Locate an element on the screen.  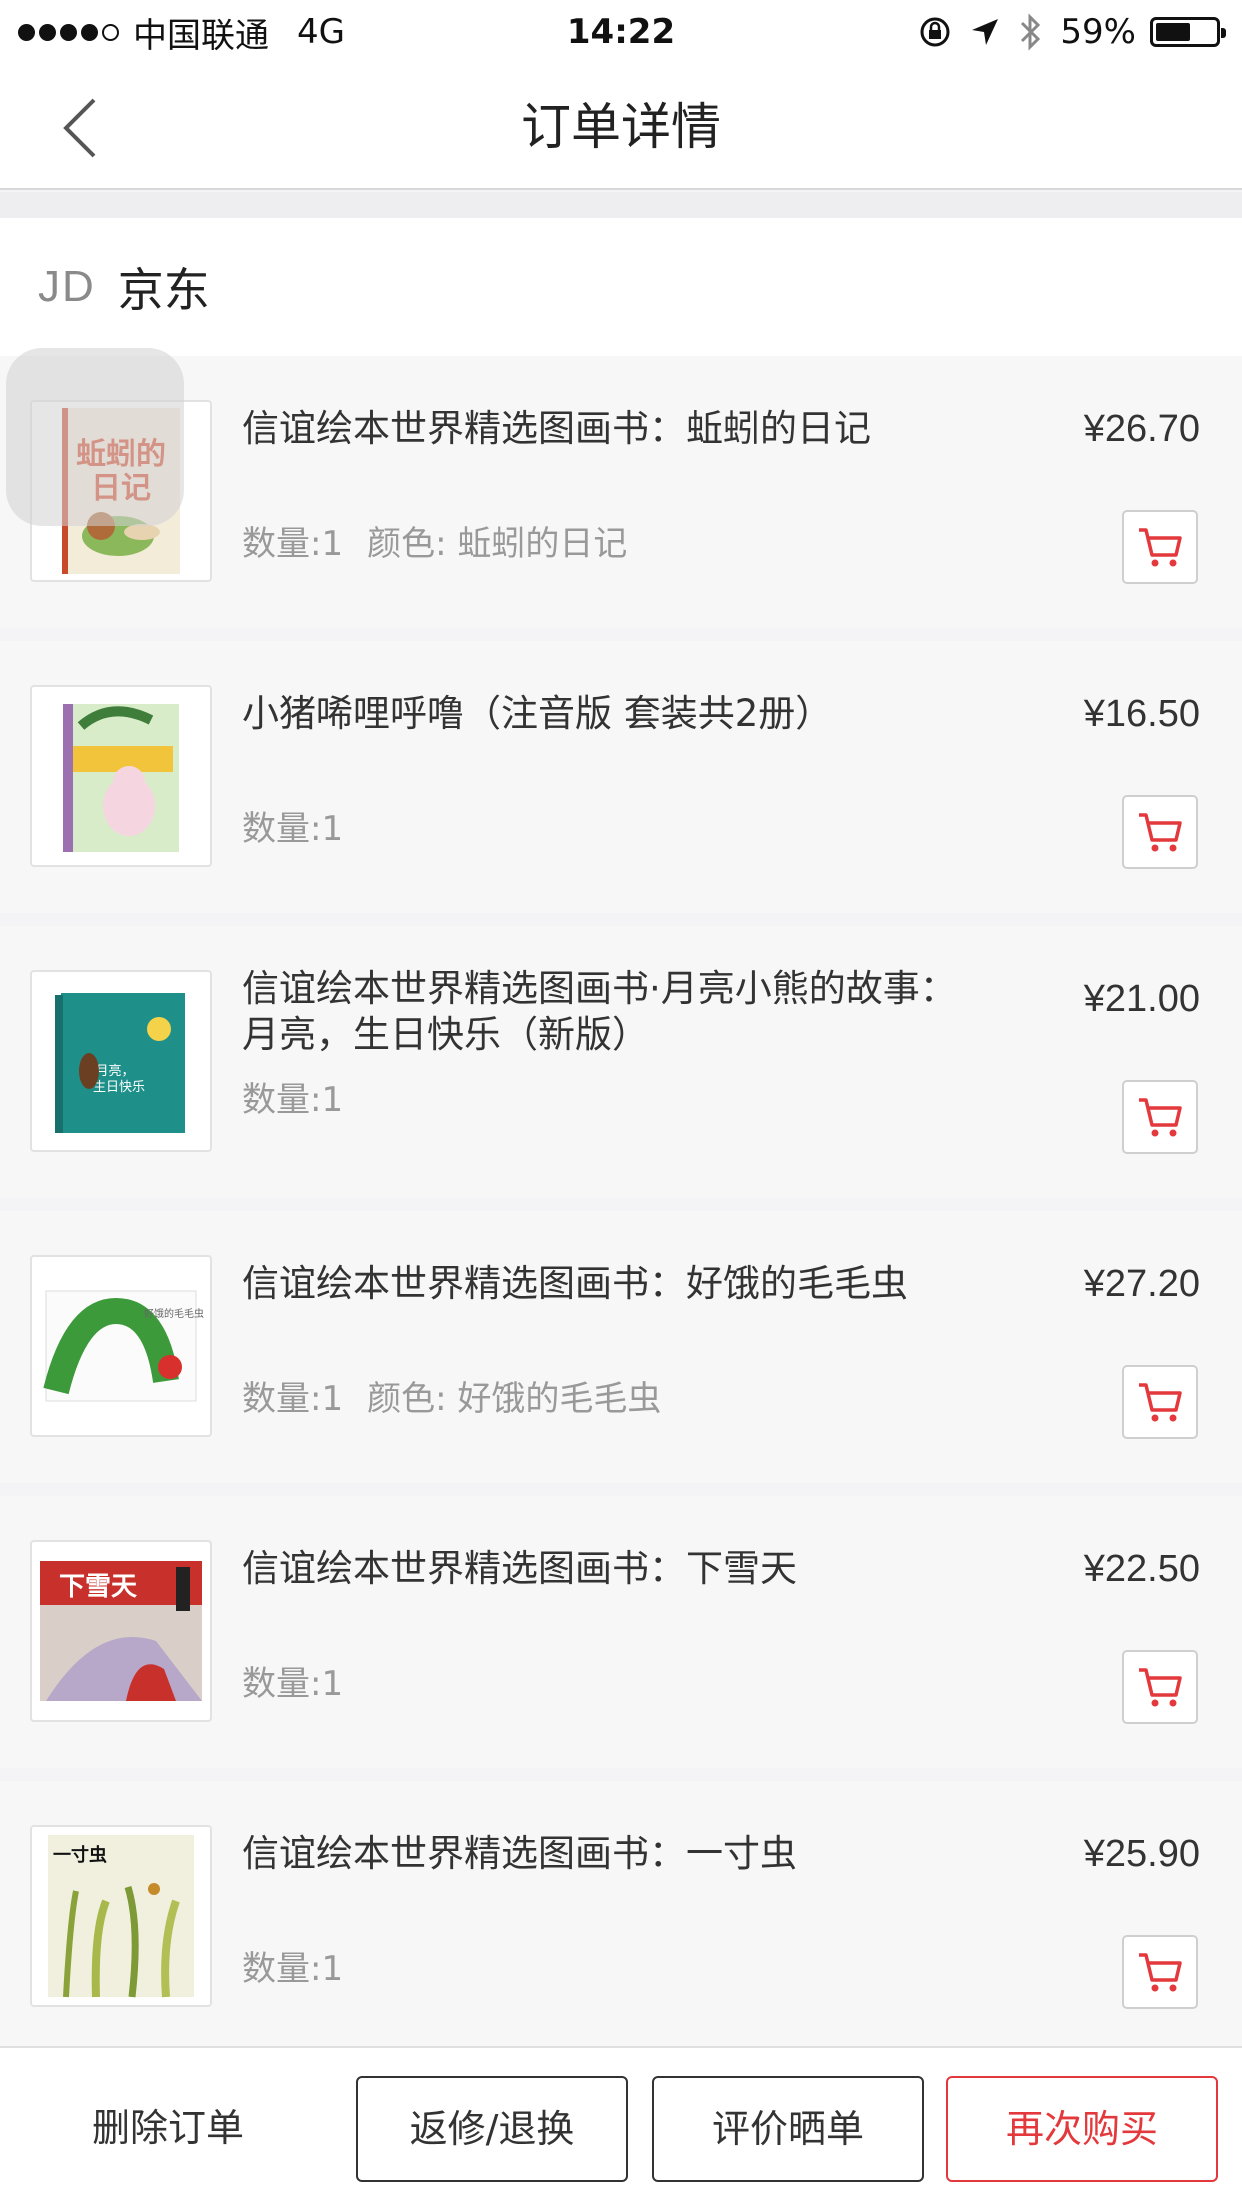
product-title: 信谊绘本世界精选图画书：下雪天 is located at coordinates (602, 1569).